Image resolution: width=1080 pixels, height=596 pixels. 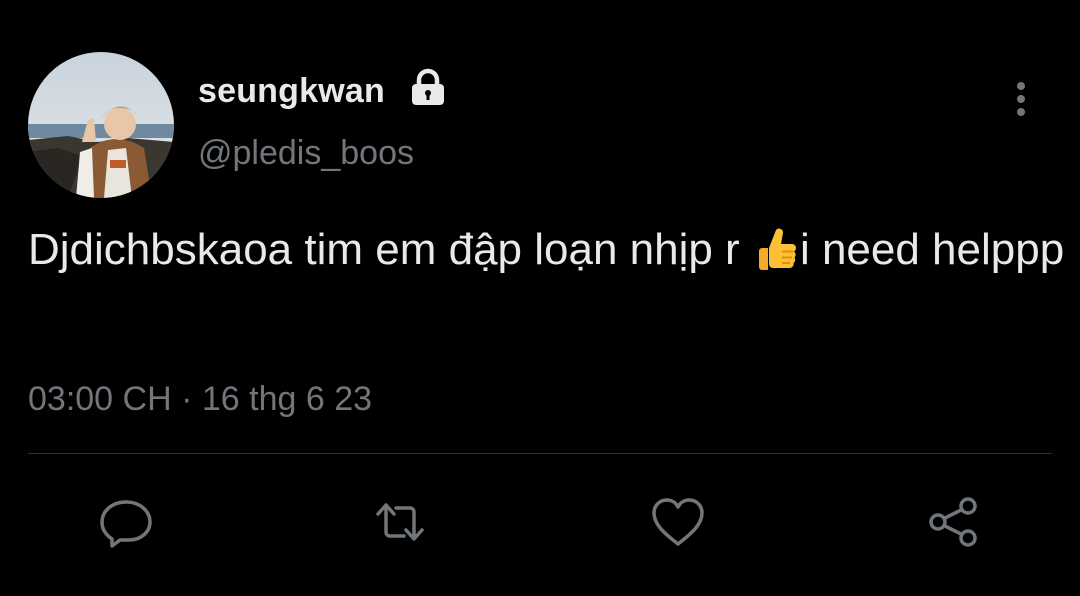 I want to click on heart-icon, so click(x=678, y=522).